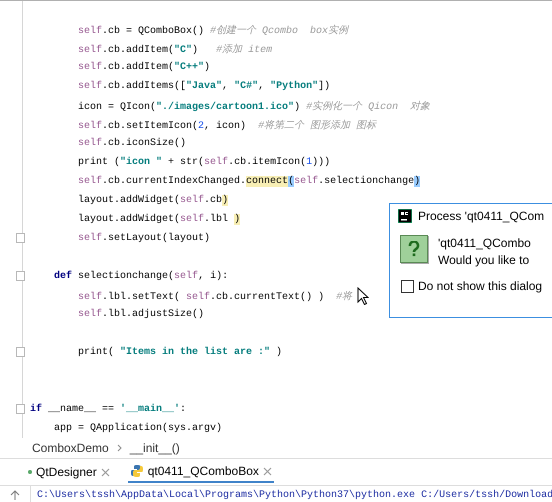 The height and width of the screenshot is (502, 552). Describe the element at coordinates (137, 471) in the screenshot. I see `python-icon` at that location.